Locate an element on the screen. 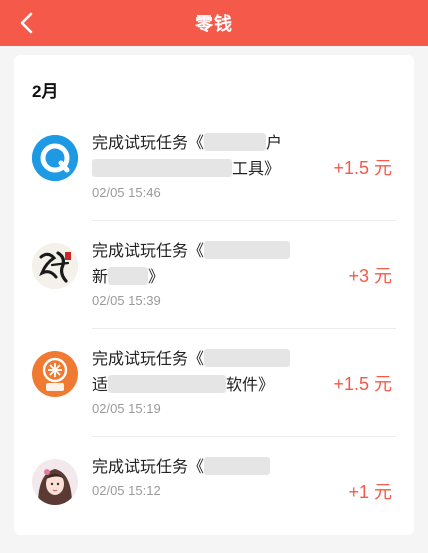 The width and height of the screenshot is (428, 553). item-title-end: 软件》 is located at coordinates (250, 385).